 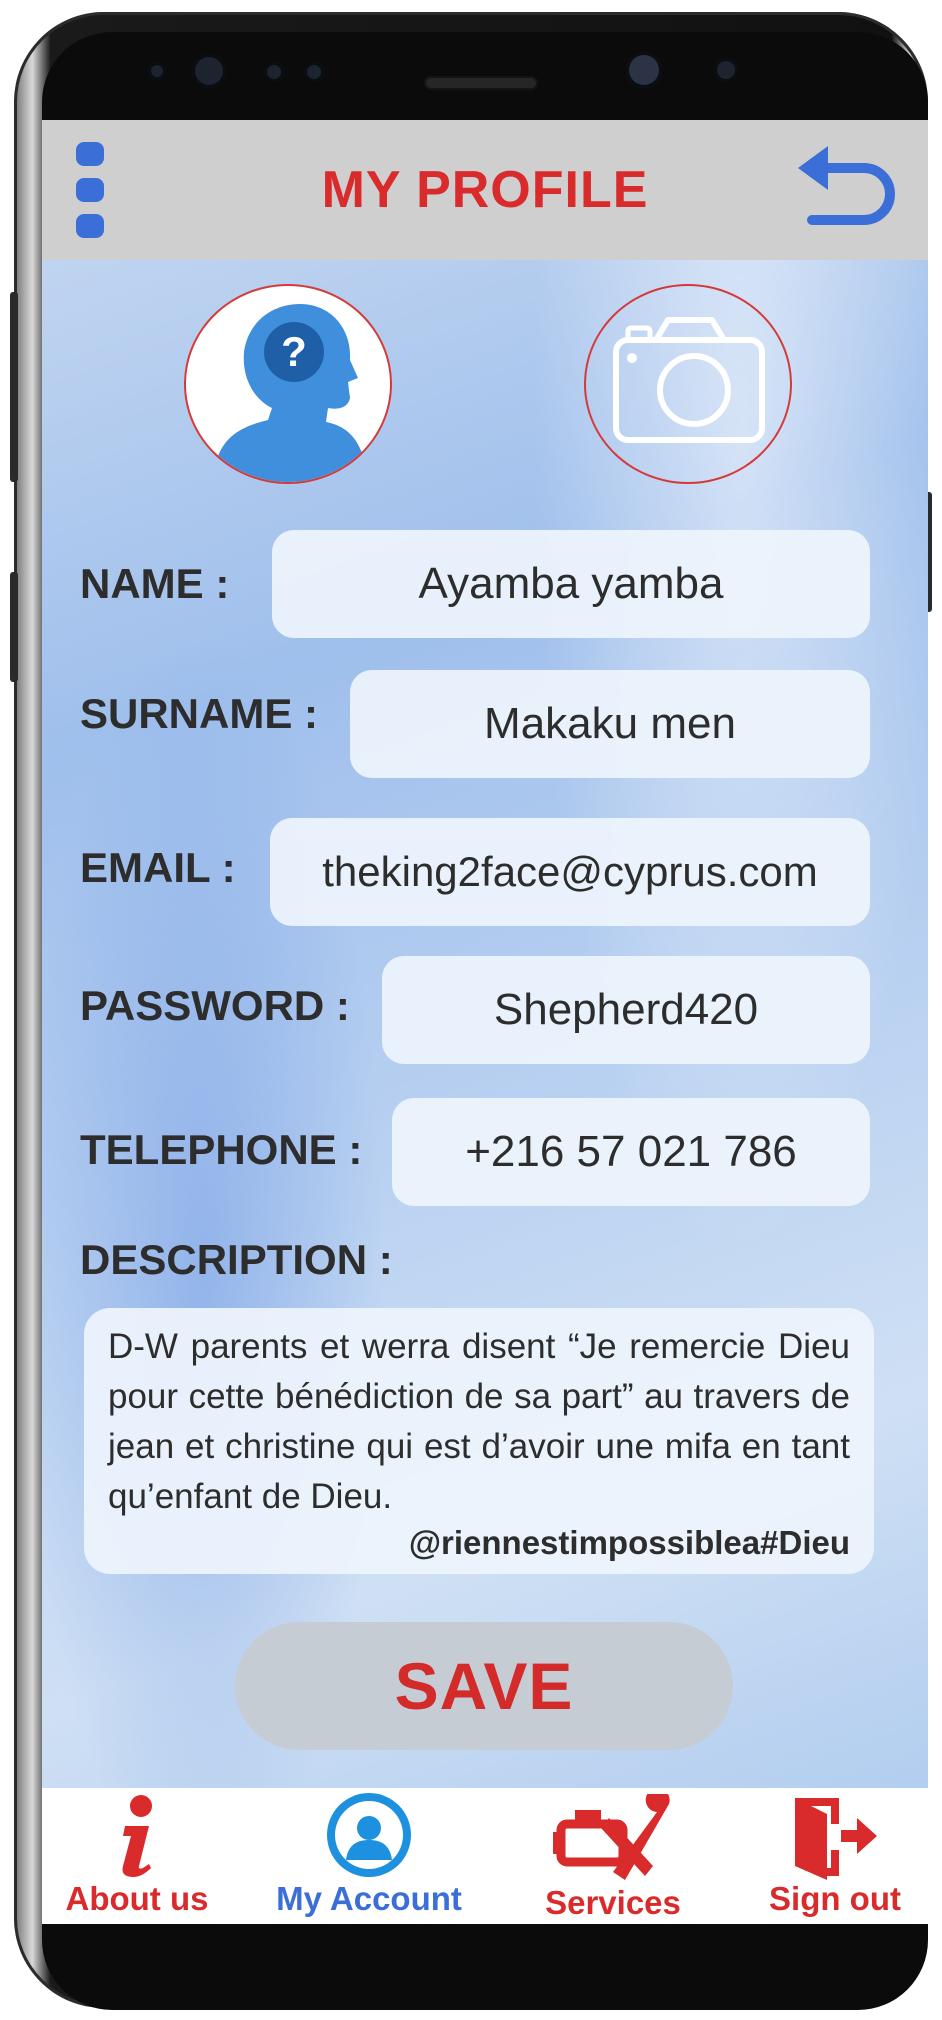 I want to click on telephone-field: +216 57 021 786, so click(x=631, y=1152).